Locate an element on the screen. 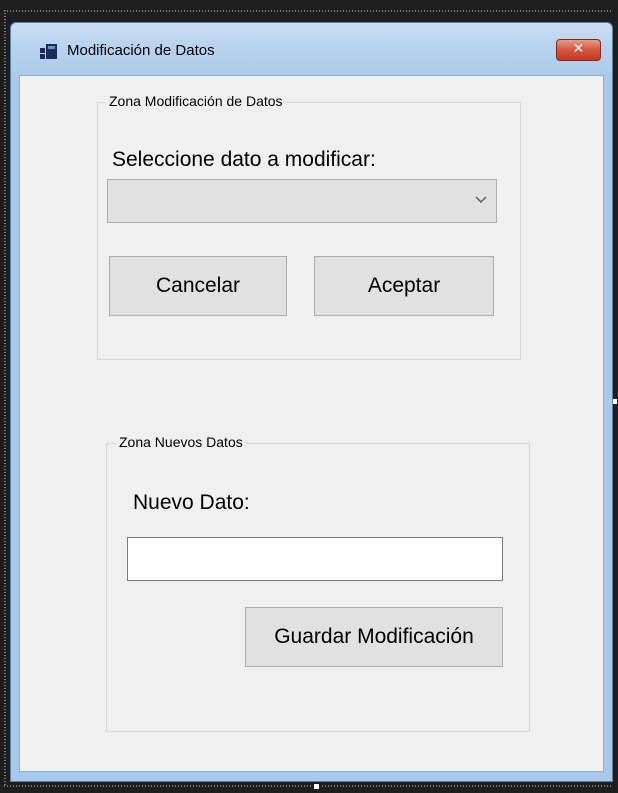  close-button: ✕ is located at coordinates (578, 50).